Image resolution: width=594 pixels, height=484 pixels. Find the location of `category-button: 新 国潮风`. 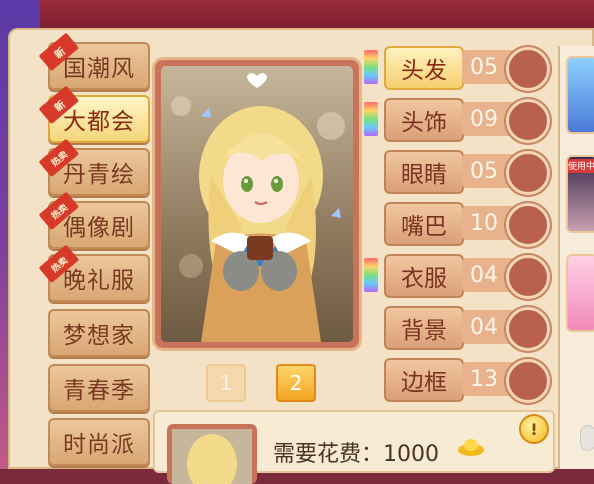

category-button: 新 国潮风 is located at coordinates (94, 61).